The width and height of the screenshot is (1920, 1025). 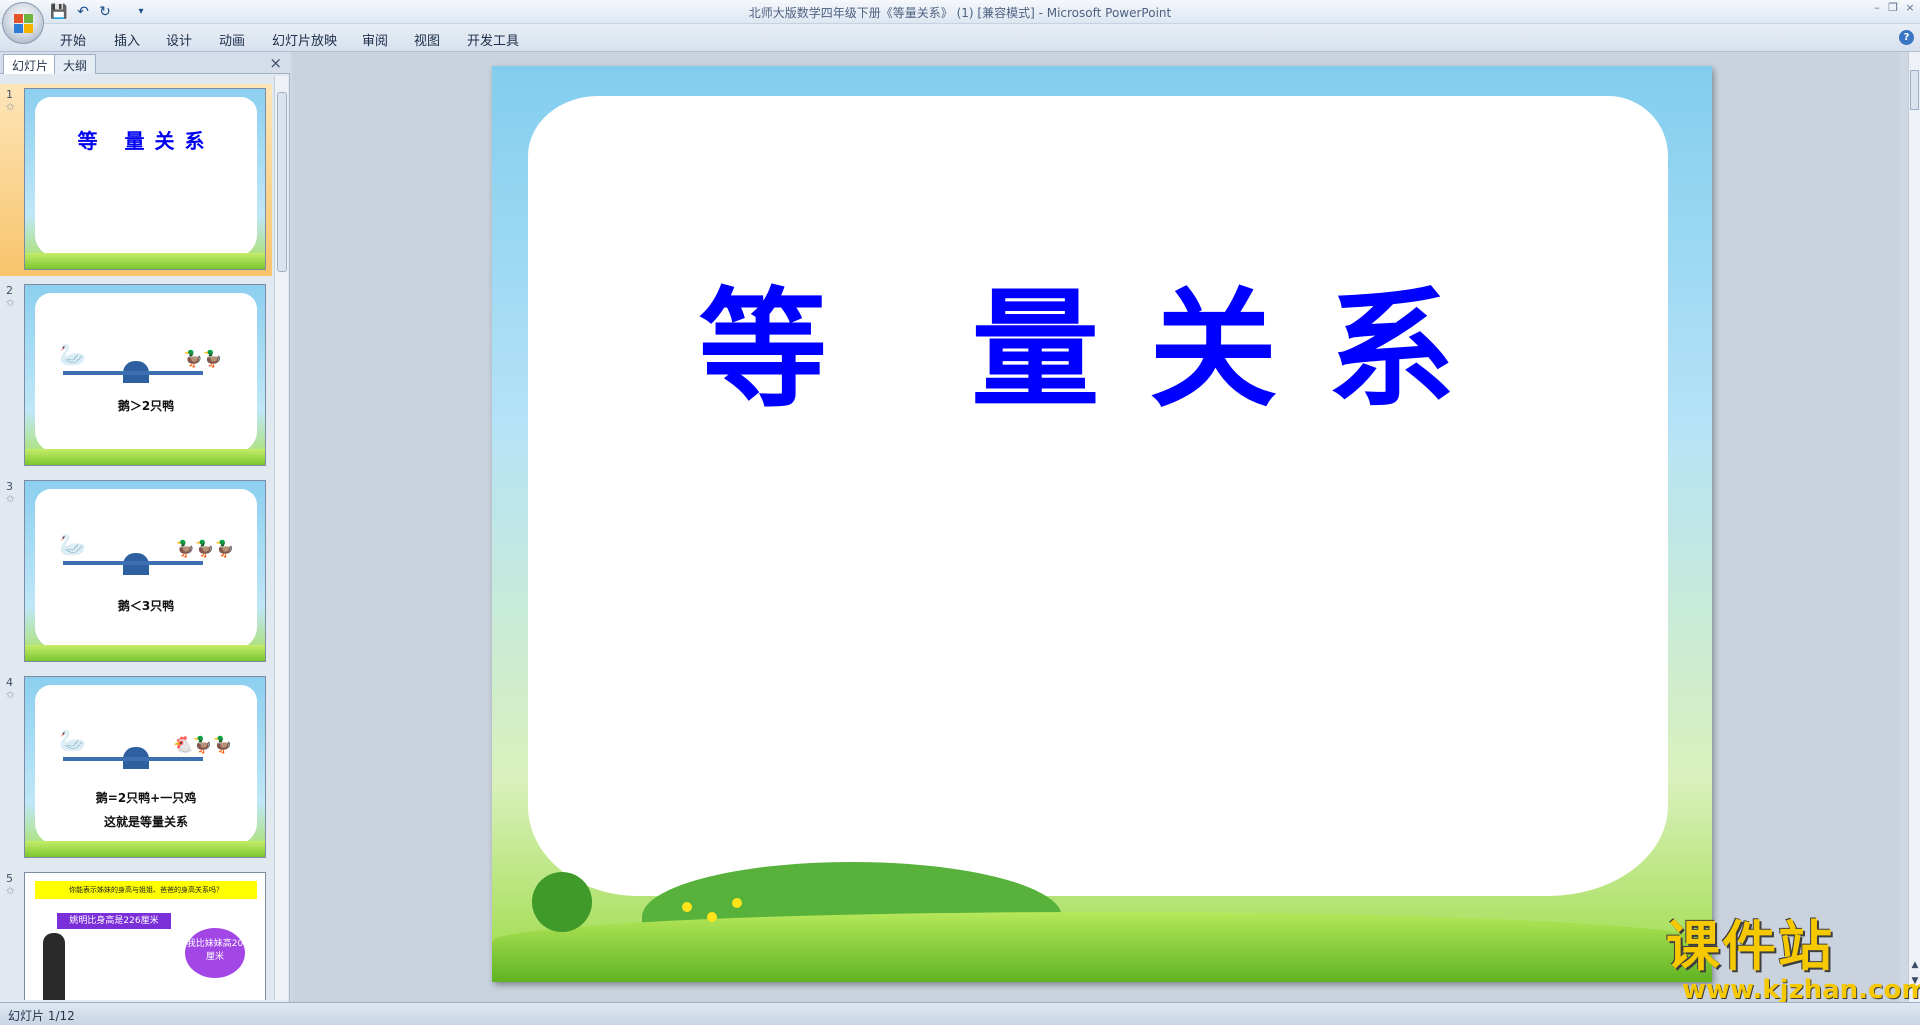 I want to click on tab-outline: 大纲, so click(x=75, y=64).